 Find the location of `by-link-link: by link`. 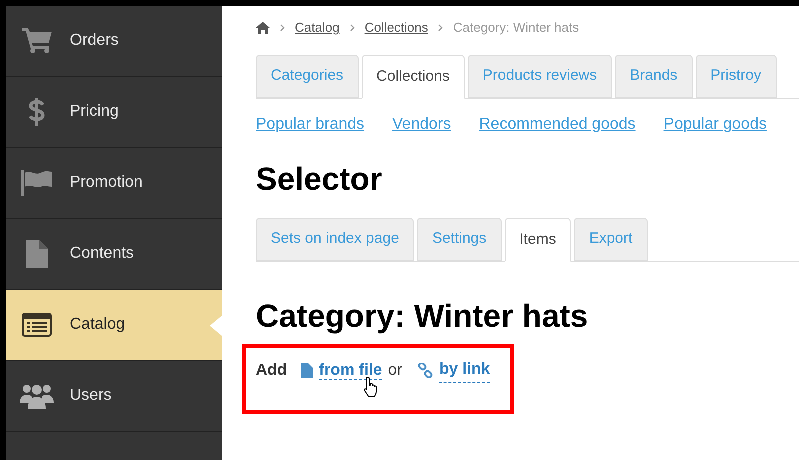

by-link-link: by link is located at coordinates (464, 370).